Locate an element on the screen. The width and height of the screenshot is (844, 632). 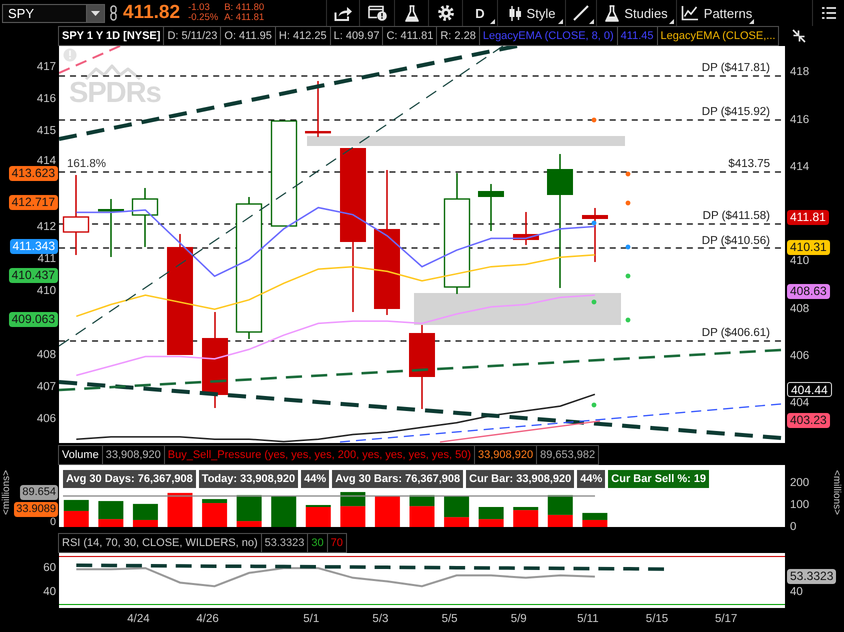
legend-text: RSI (14, 70, 30, CLOSE, WILDERS, no) is located at coordinates (160, 543).